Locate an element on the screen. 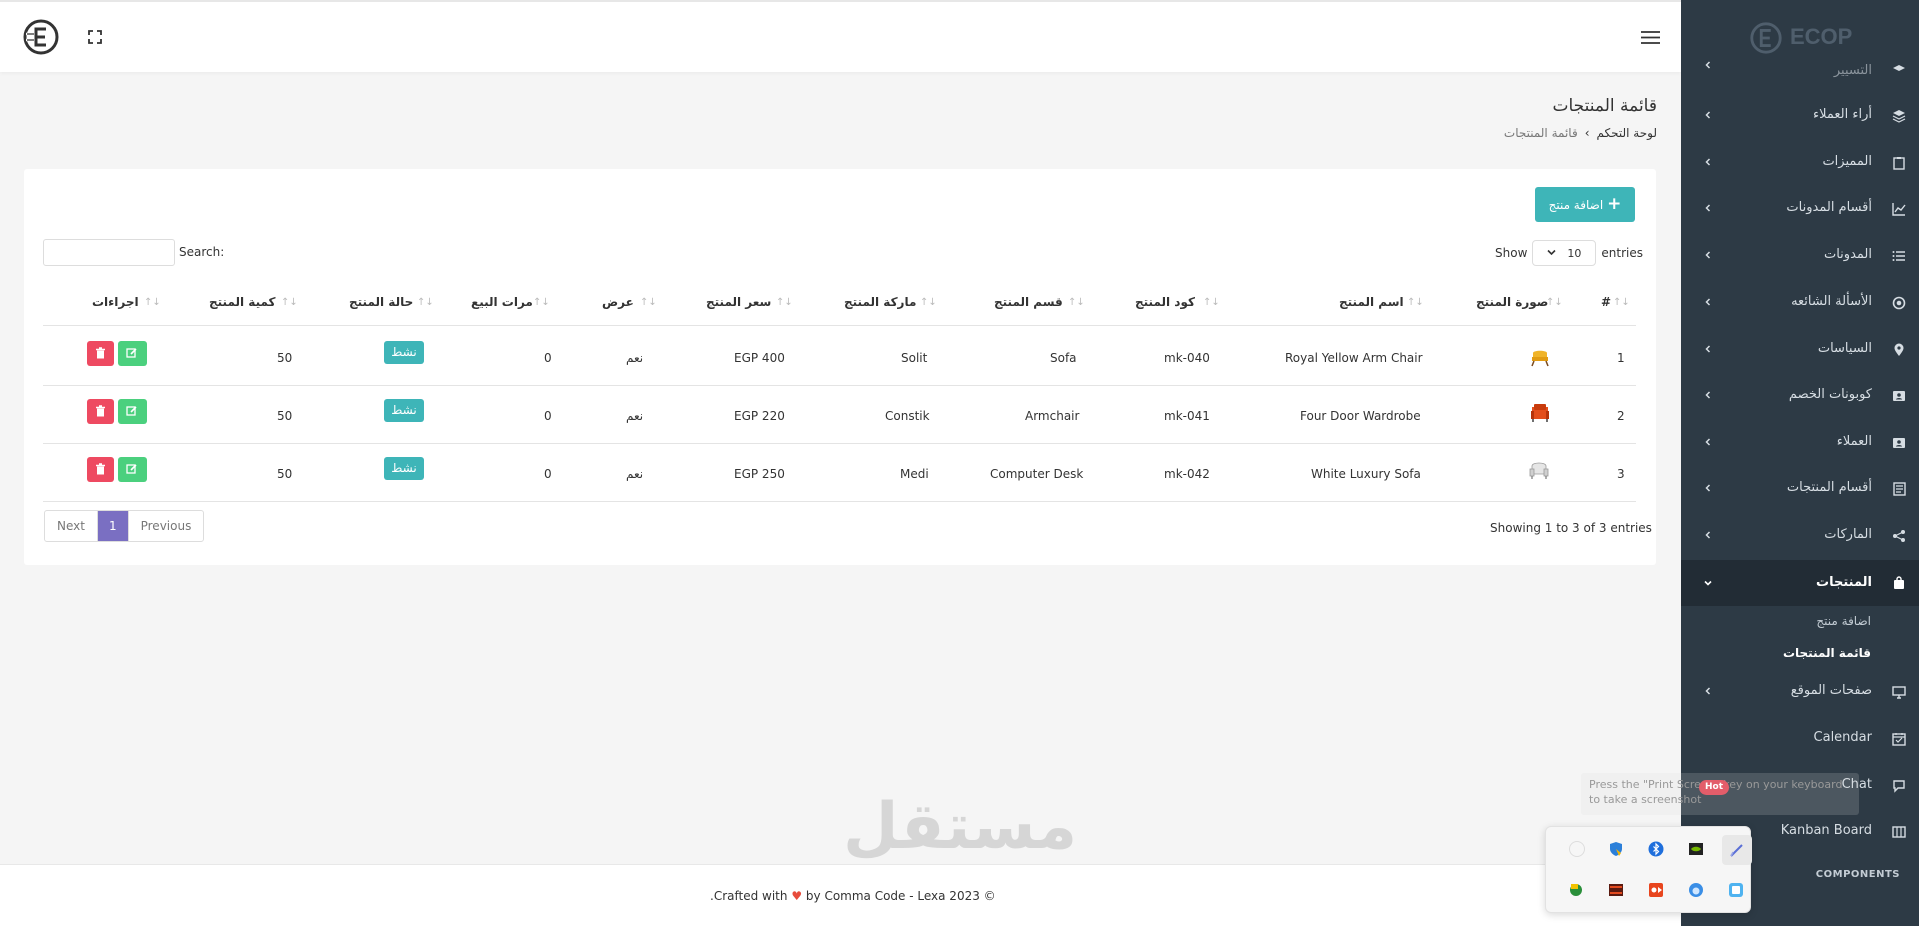 The width and height of the screenshot is (1919, 926). col-header-actions: اجراءات ↑↓ is located at coordinates (126, 302).